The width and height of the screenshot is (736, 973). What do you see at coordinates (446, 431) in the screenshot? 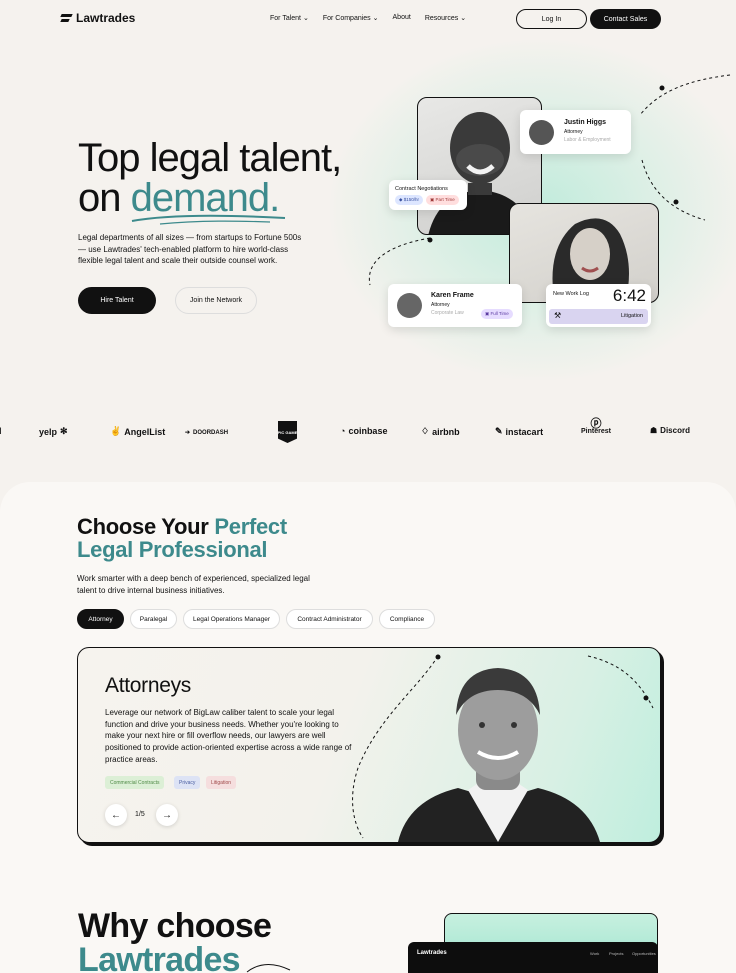
I see `logo-text: airbnb` at bounding box center [446, 431].